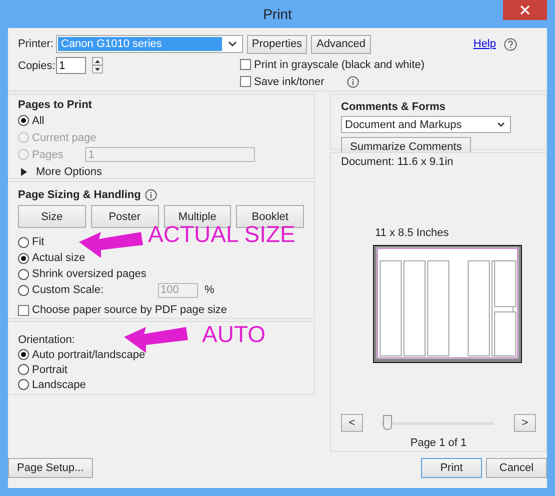 This screenshot has height=496, width=555. Describe the element at coordinates (130, 310) in the screenshot. I see `checkbox-label: Choose paper source by PDF page size` at that location.